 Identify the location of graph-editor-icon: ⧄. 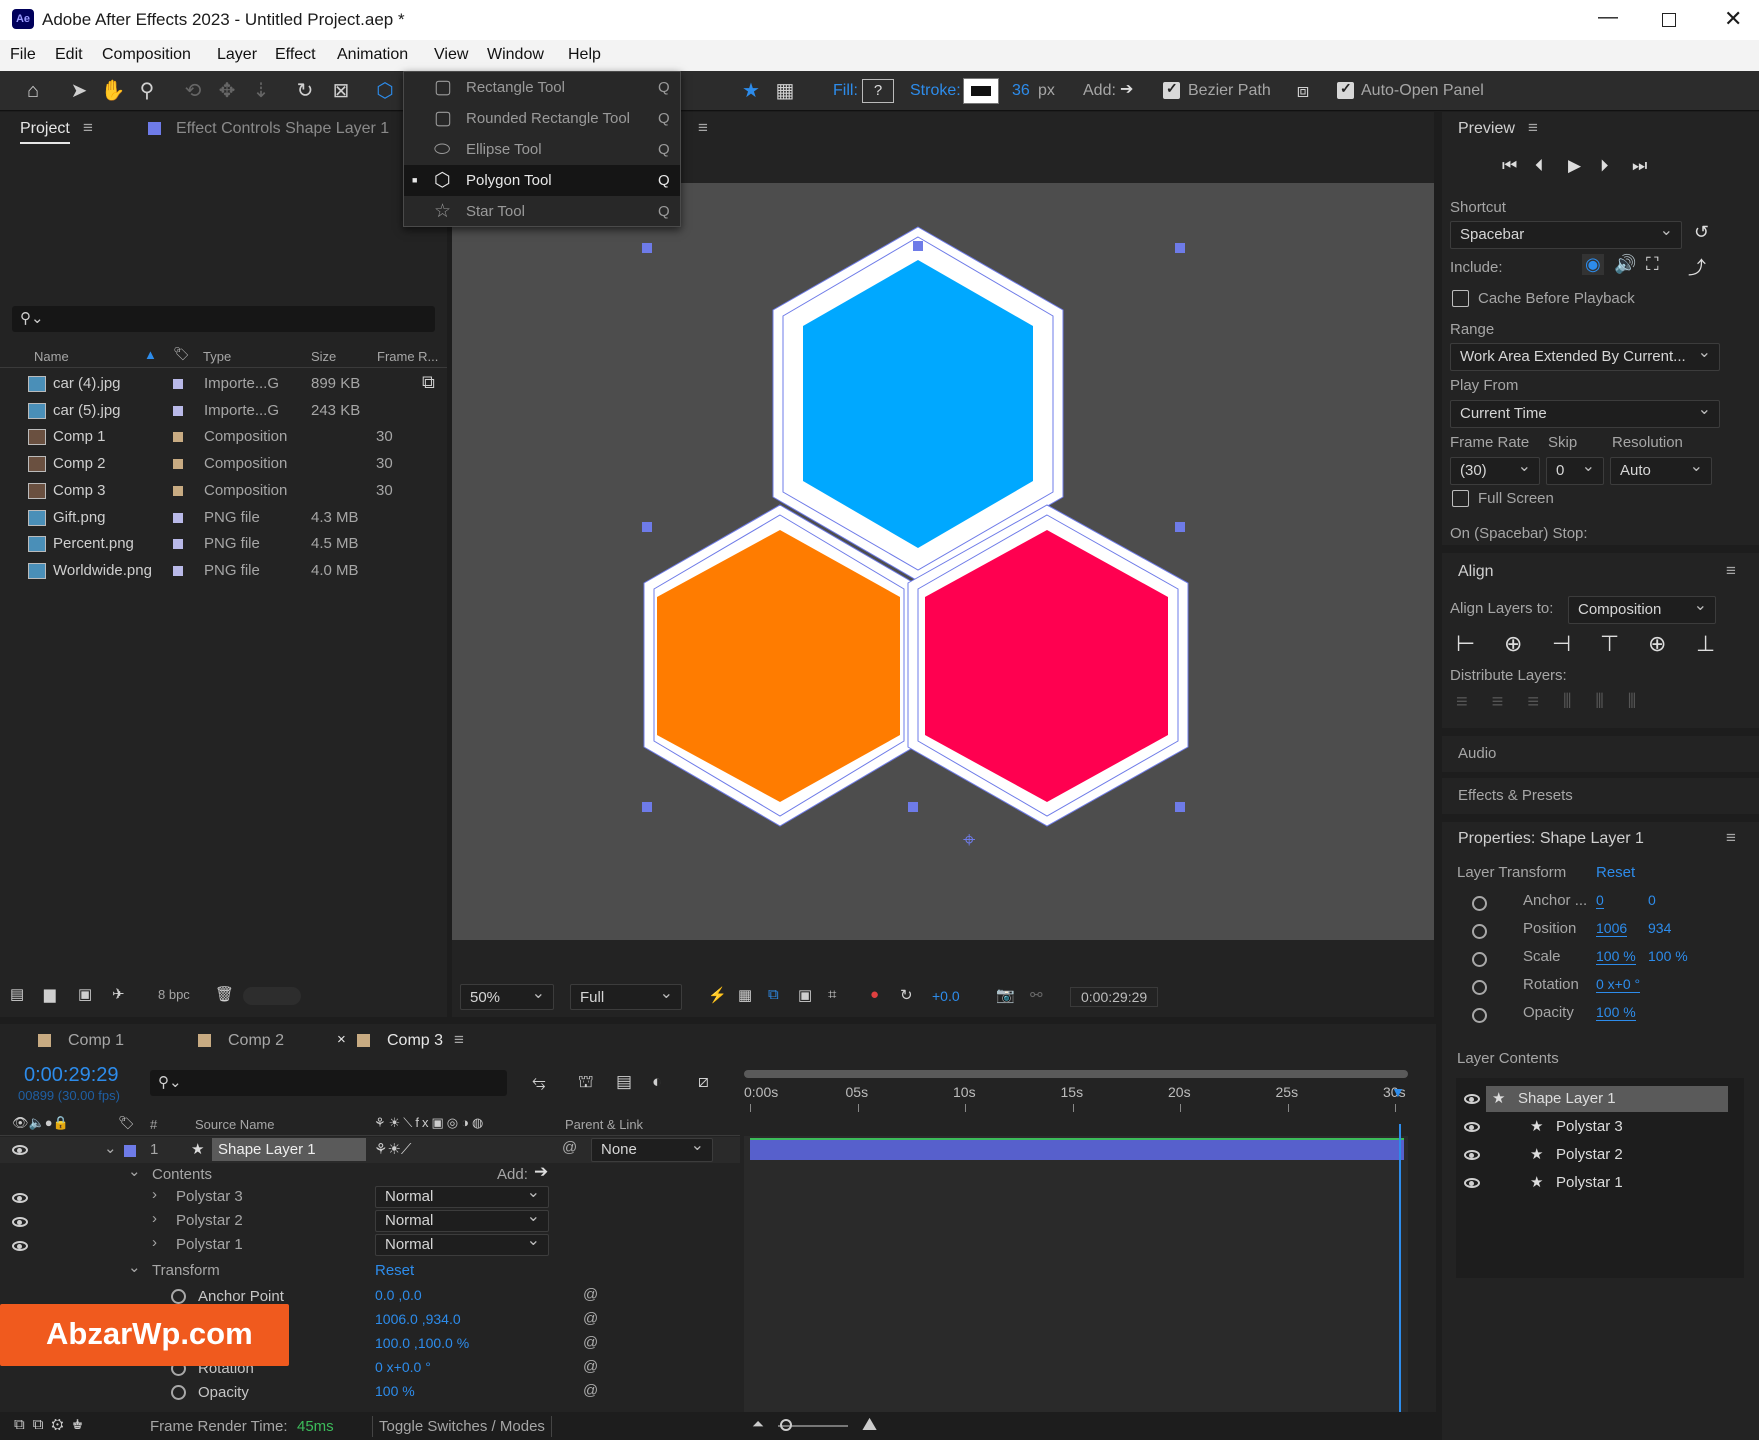
(703, 1082).